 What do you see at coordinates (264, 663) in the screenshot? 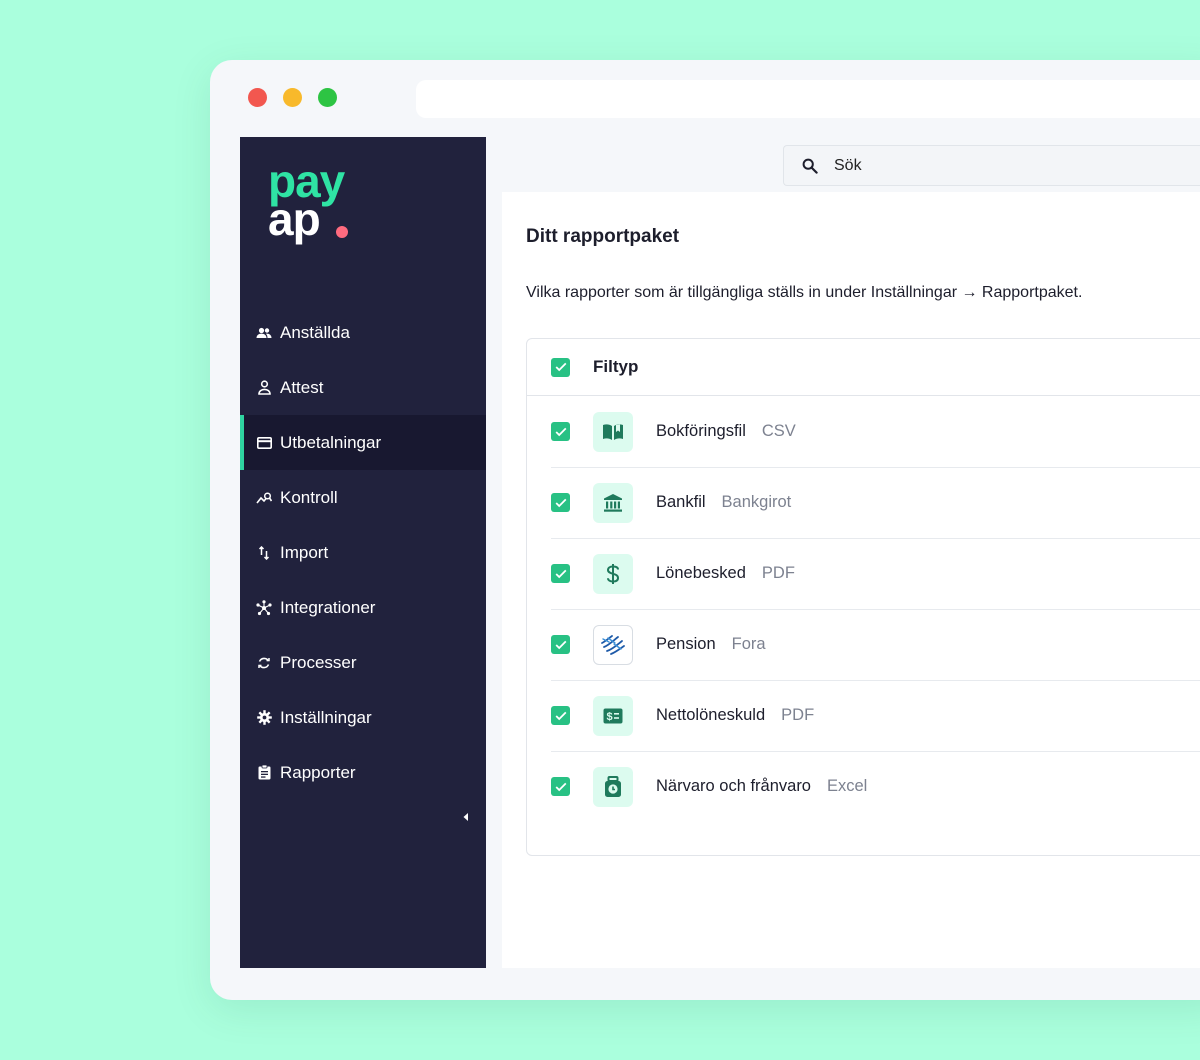
I see `sync-icon` at bounding box center [264, 663].